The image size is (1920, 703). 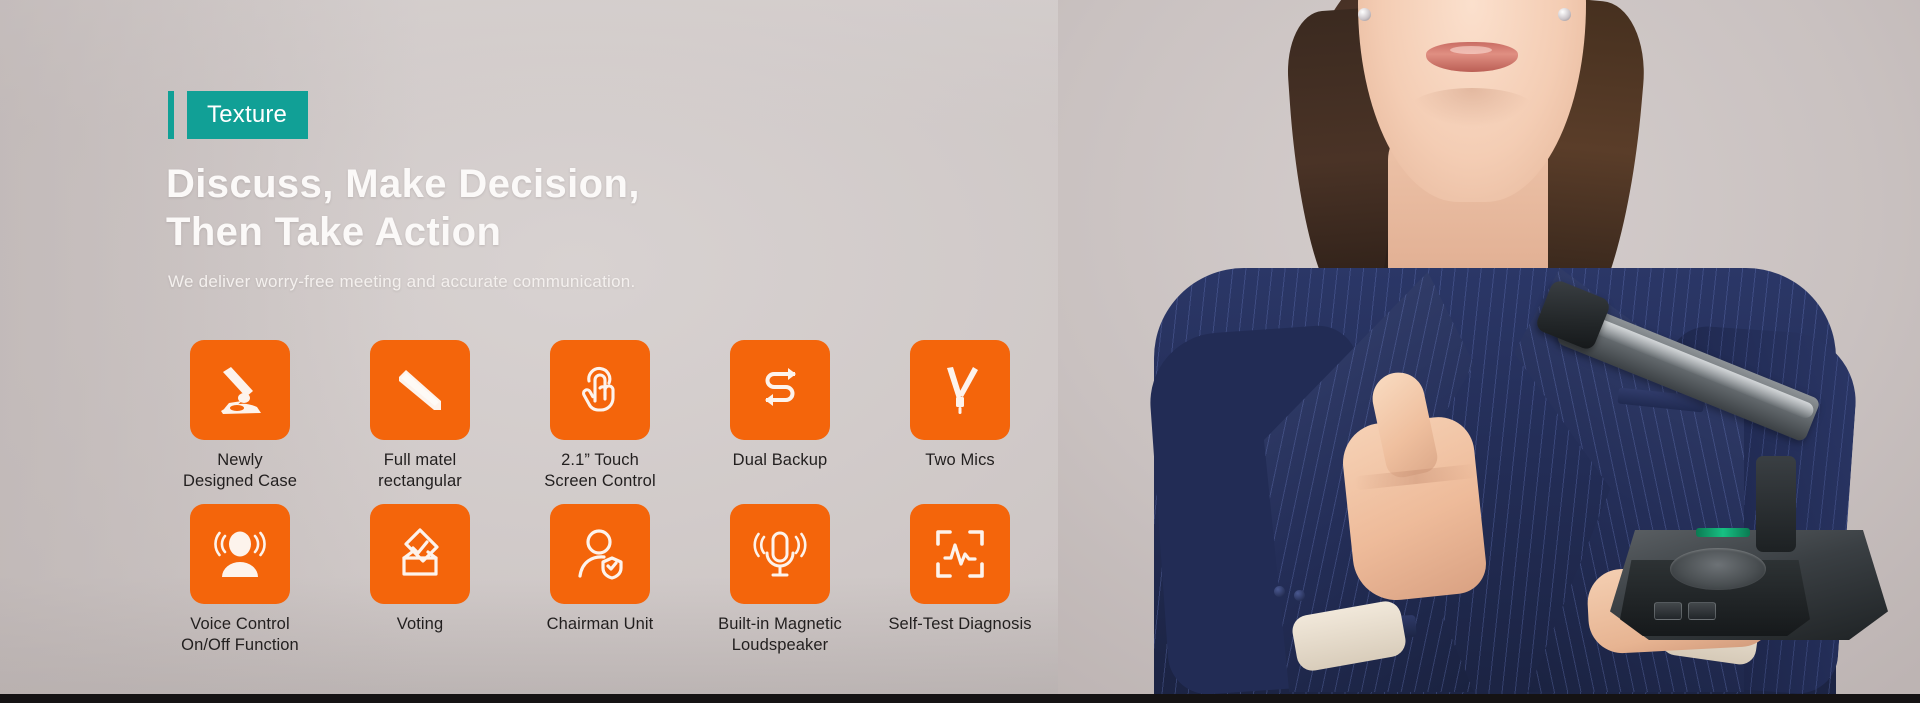 I want to click on feature-chairman-unit: Chairman Unit, so click(x=600, y=580).